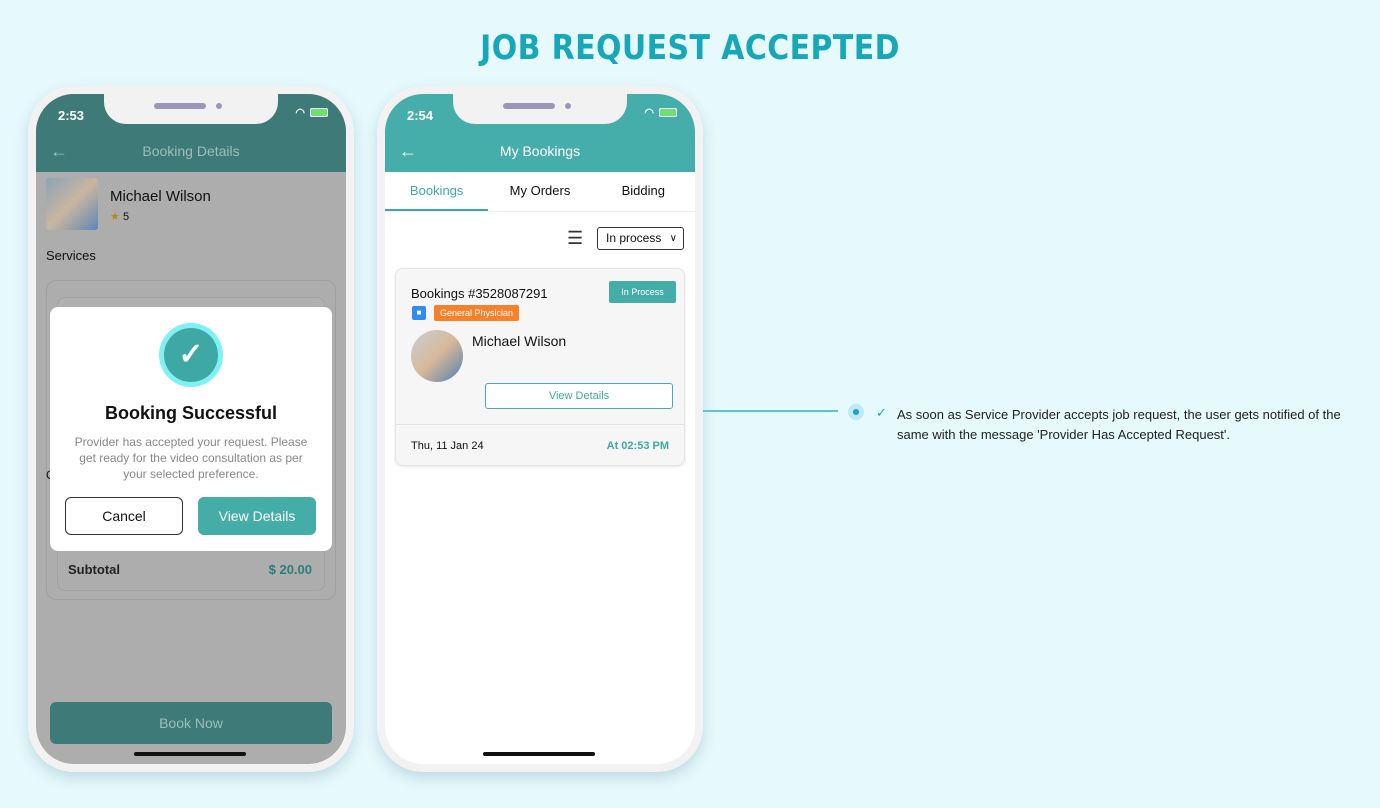 The width and height of the screenshot is (1380, 808). What do you see at coordinates (637, 446) in the screenshot?
I see `booking-time: At 02:53 PM` at bounding box center [637, 446].